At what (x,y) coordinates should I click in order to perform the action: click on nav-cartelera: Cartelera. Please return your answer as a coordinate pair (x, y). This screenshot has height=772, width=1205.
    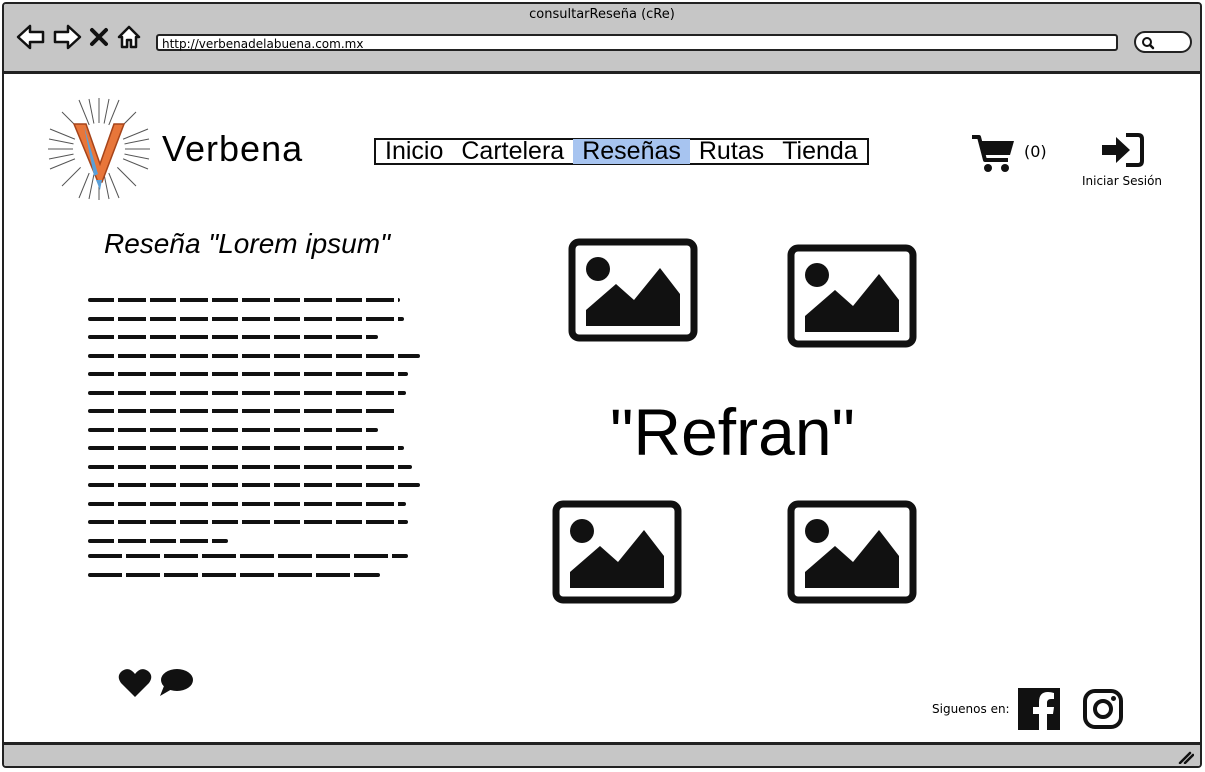
    Looking at the image, I should click on (512, 151).